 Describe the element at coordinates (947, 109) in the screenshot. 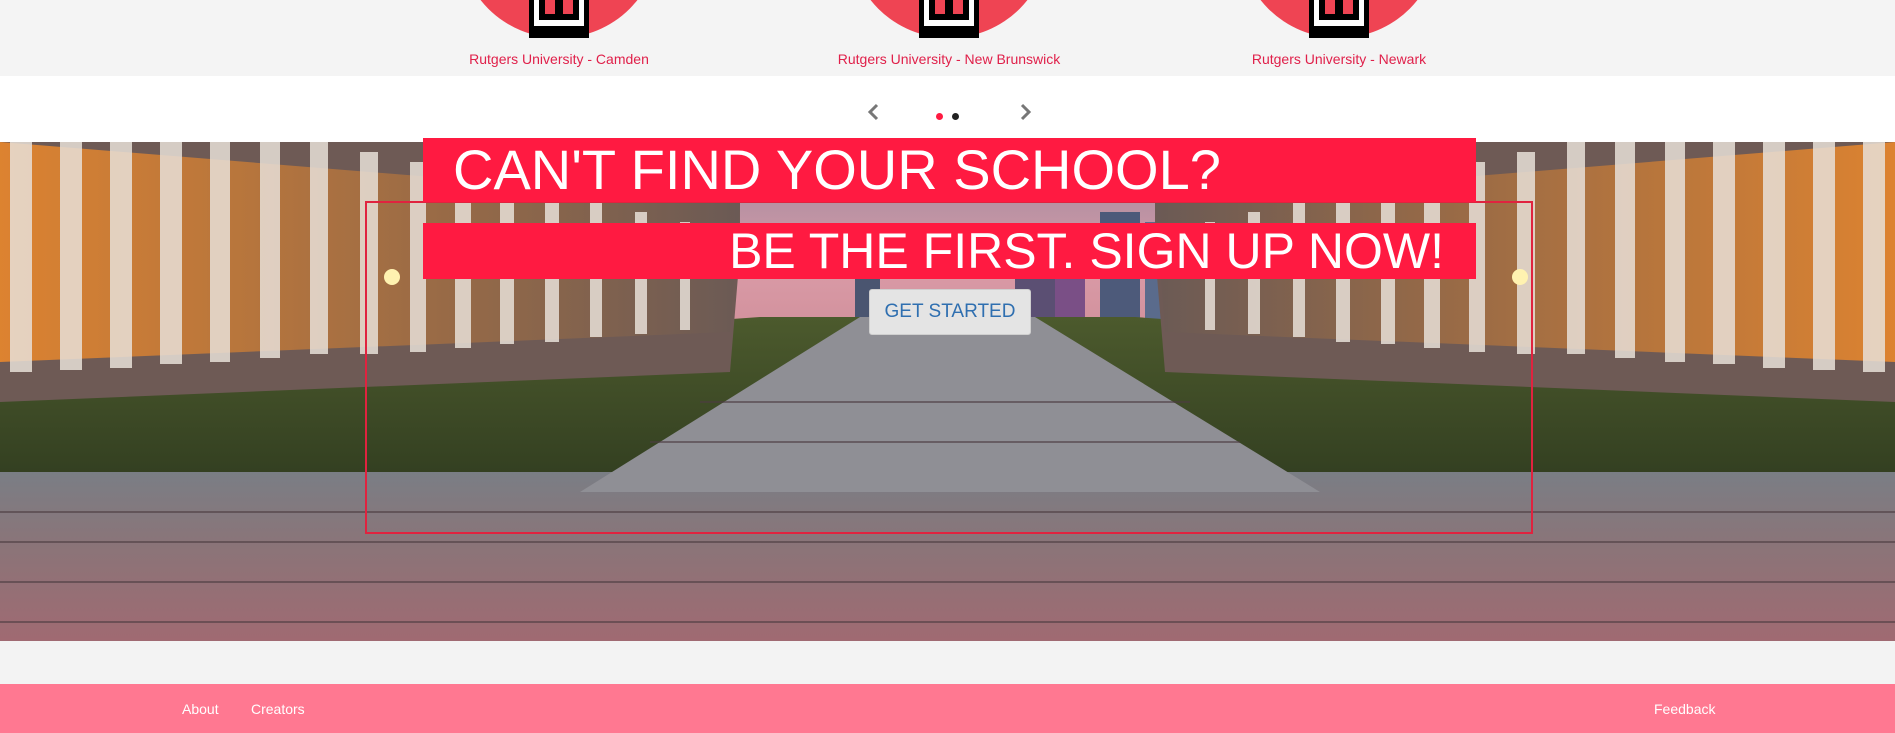

I see `carousel-controls` at that location.